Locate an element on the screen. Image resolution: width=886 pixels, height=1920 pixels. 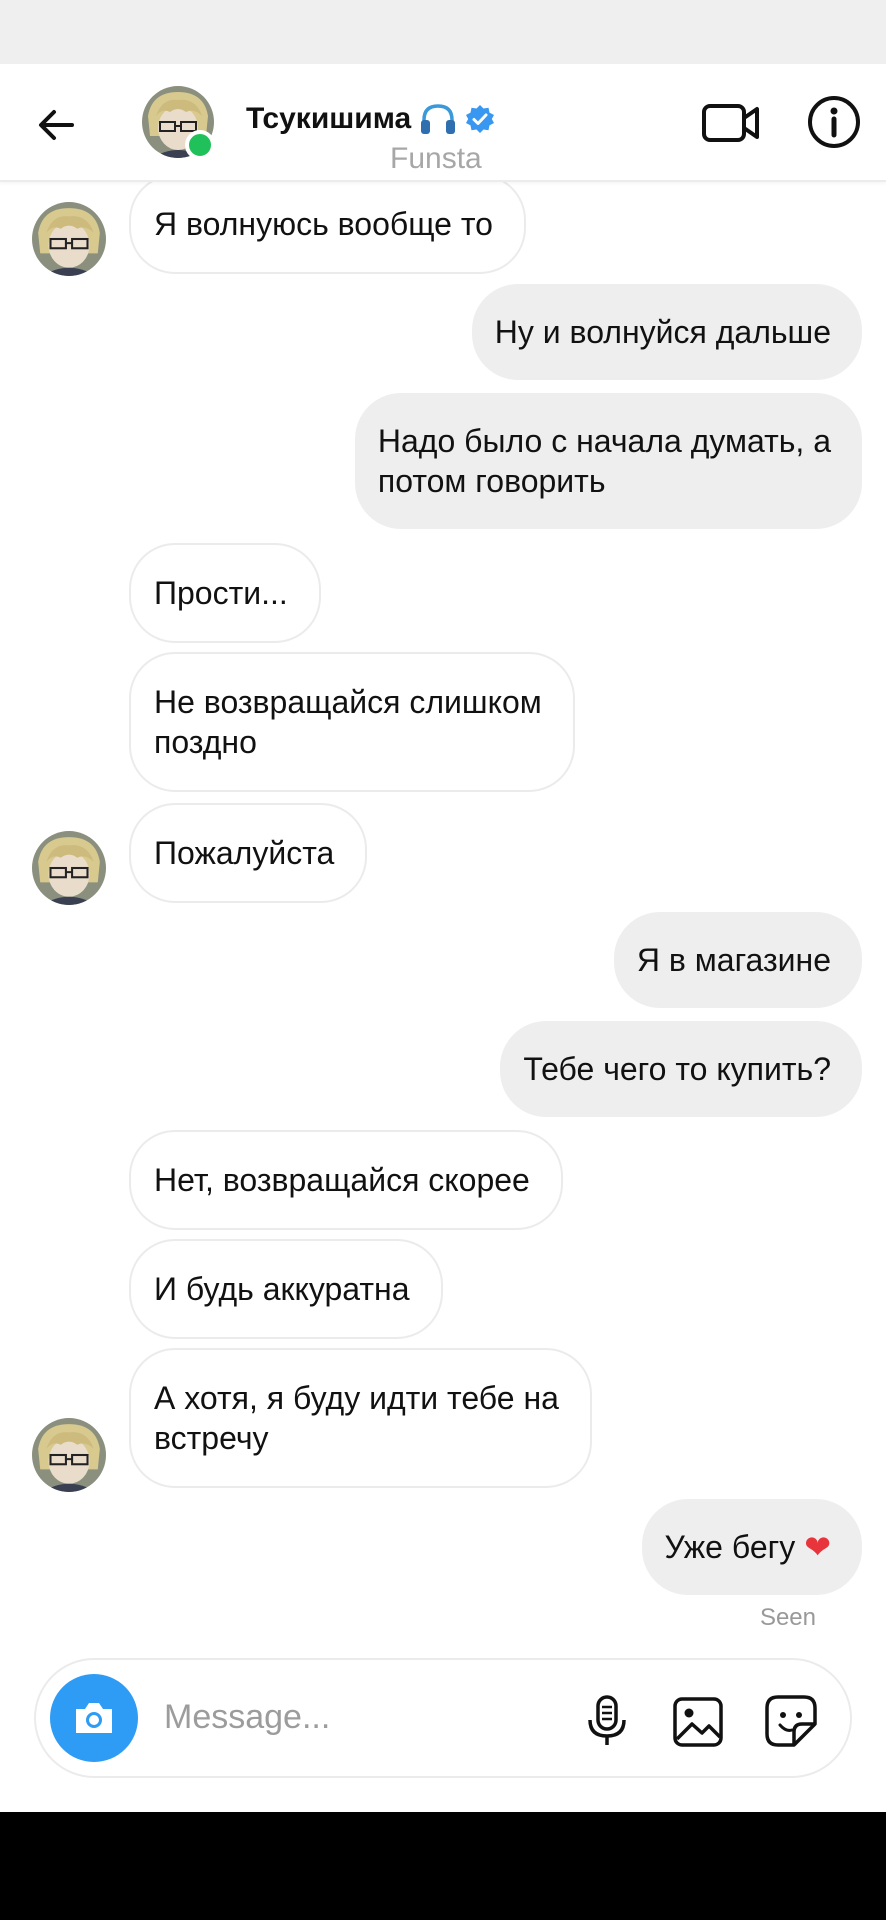
message-bubble-incoming: Не возвращайся слишком поздно is located at coordinates (352, 722).